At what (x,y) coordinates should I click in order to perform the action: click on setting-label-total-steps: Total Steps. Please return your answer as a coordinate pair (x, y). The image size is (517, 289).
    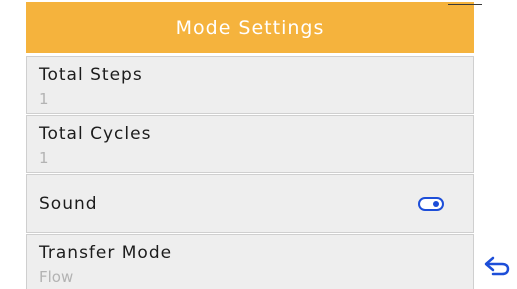
    Looking at the image, I should click on (91, 75).